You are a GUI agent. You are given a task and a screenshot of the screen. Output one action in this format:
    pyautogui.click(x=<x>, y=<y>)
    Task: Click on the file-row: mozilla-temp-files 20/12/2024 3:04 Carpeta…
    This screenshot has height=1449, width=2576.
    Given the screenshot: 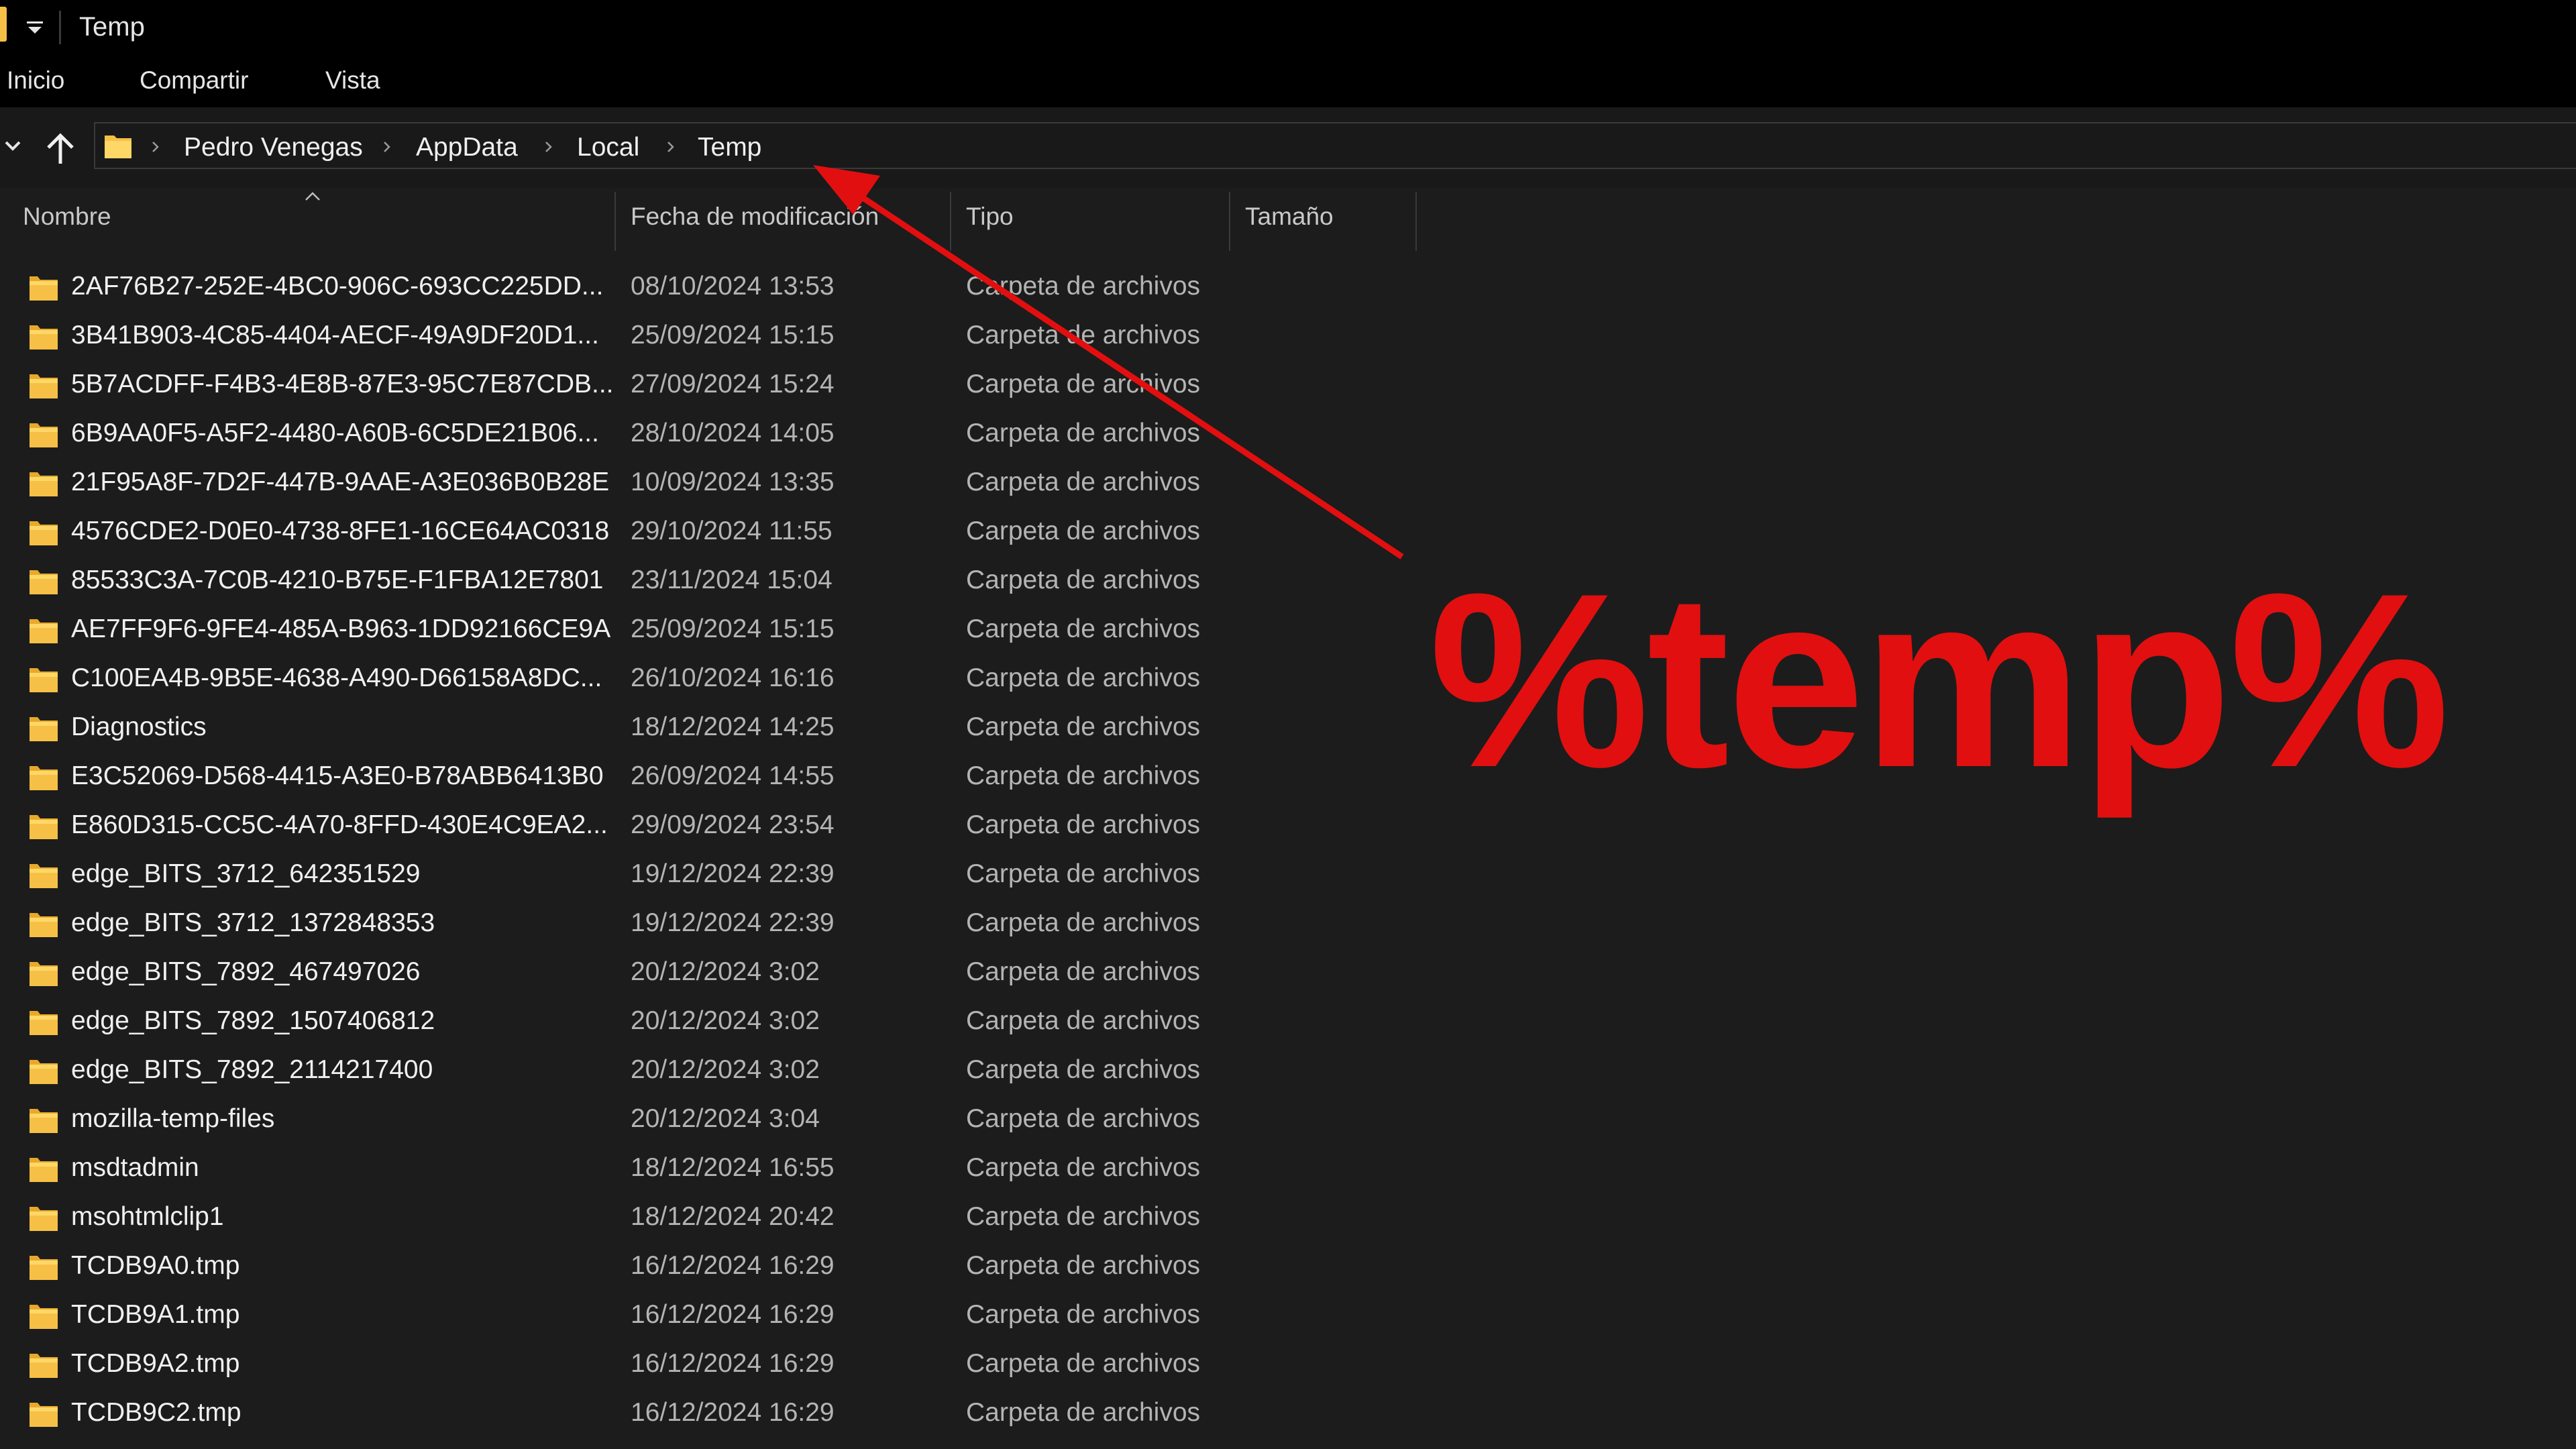 What is the action you would take?
    pyautogui.click(x=707, y=1120)
    